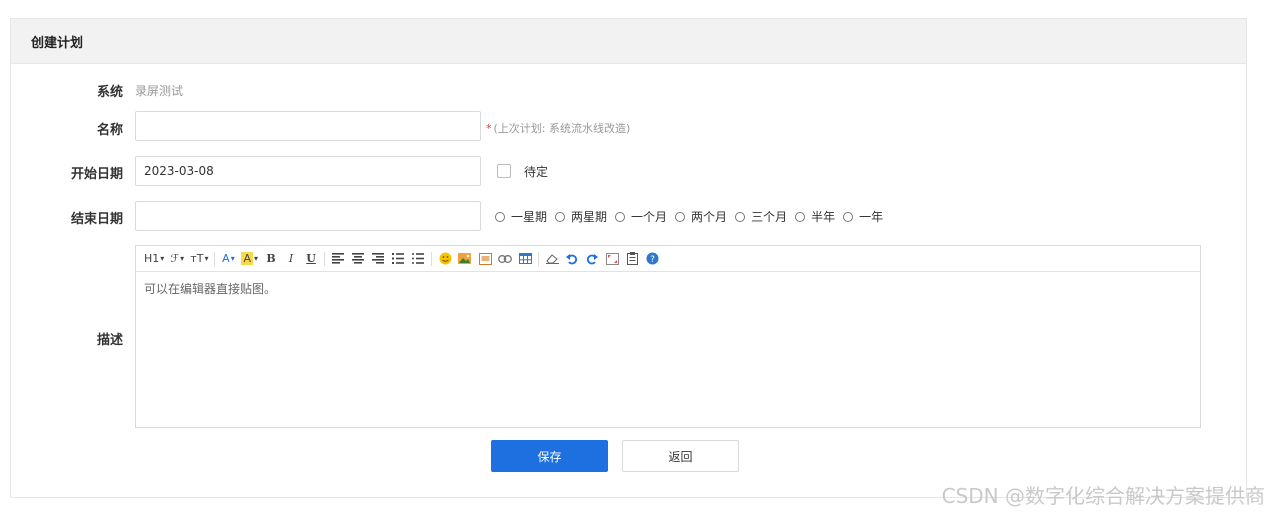 The image size is (1269, 515). What do you see at coordinates (823, 217) in the screenshot?
I see `radio-label: 半年` at bounding box center [823, 217].